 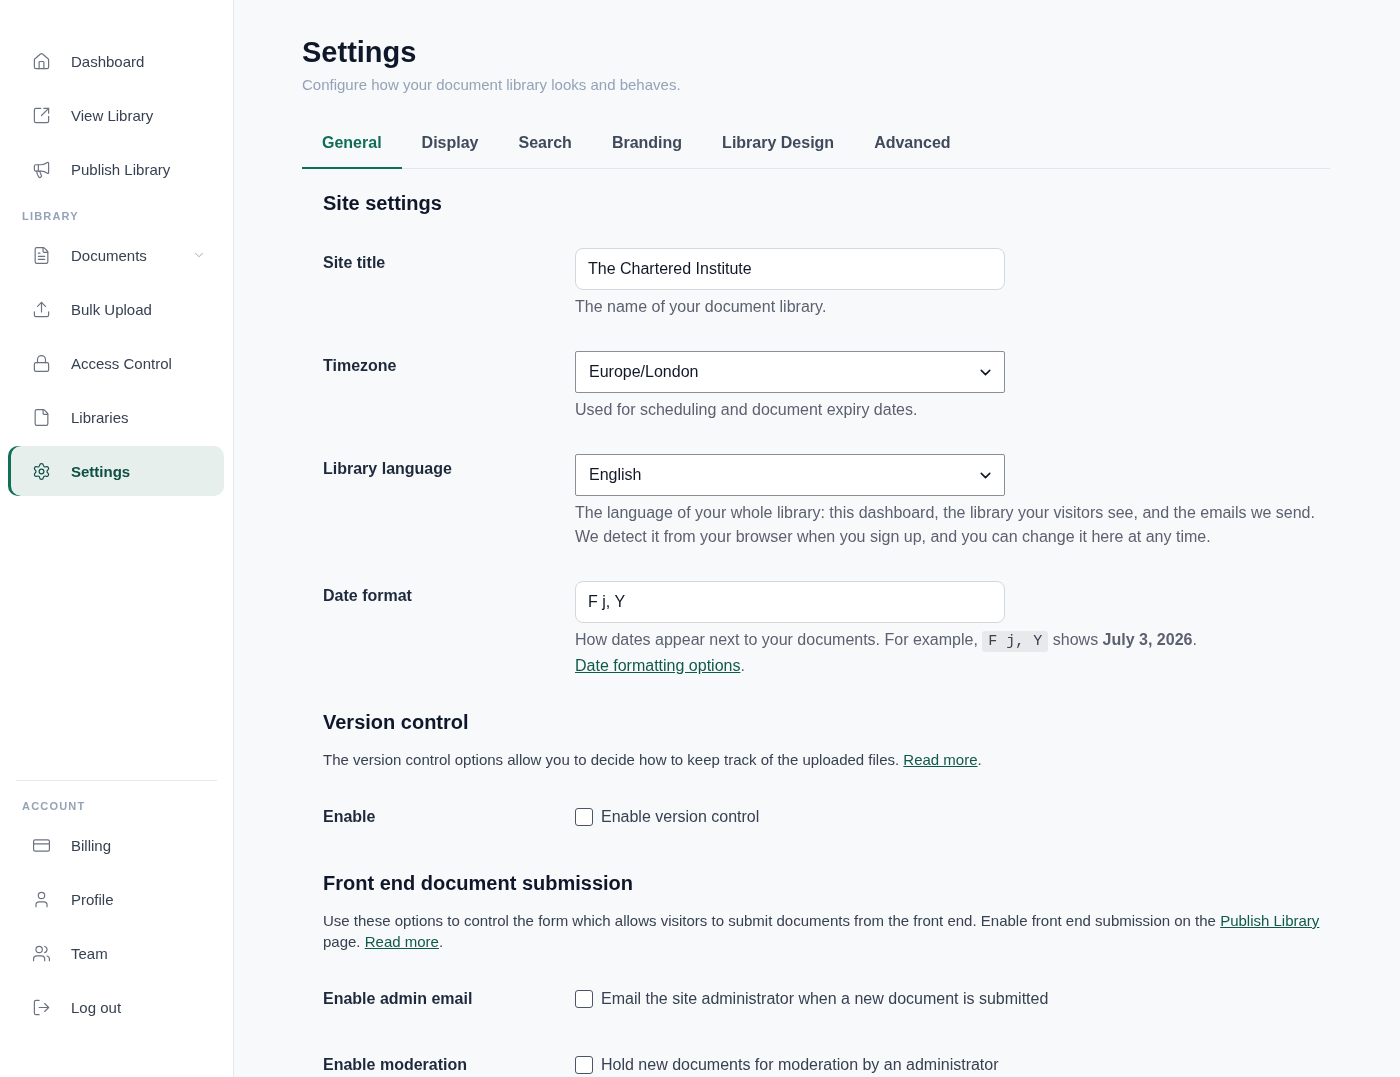 I want to click on sidebar-heading: ACCOUNT, so click(x=54, y=806).